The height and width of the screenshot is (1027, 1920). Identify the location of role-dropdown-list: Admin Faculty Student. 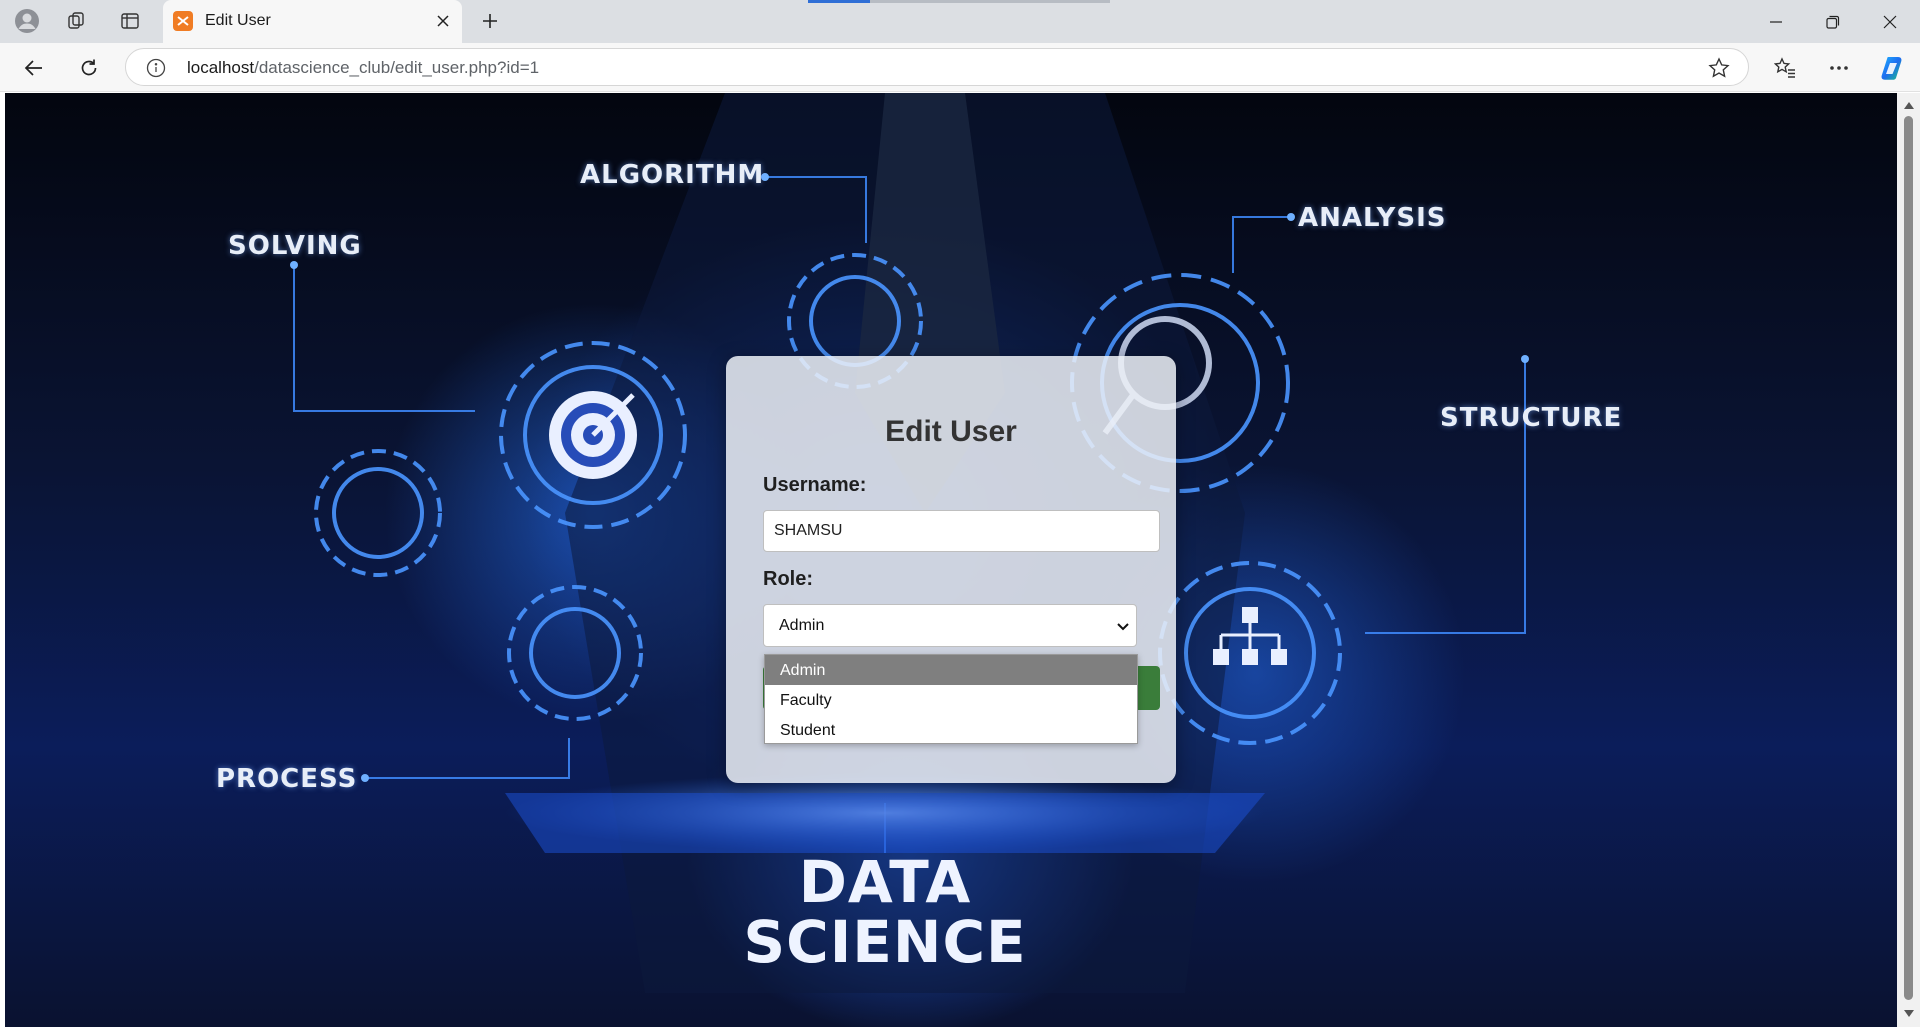
(951, 699).